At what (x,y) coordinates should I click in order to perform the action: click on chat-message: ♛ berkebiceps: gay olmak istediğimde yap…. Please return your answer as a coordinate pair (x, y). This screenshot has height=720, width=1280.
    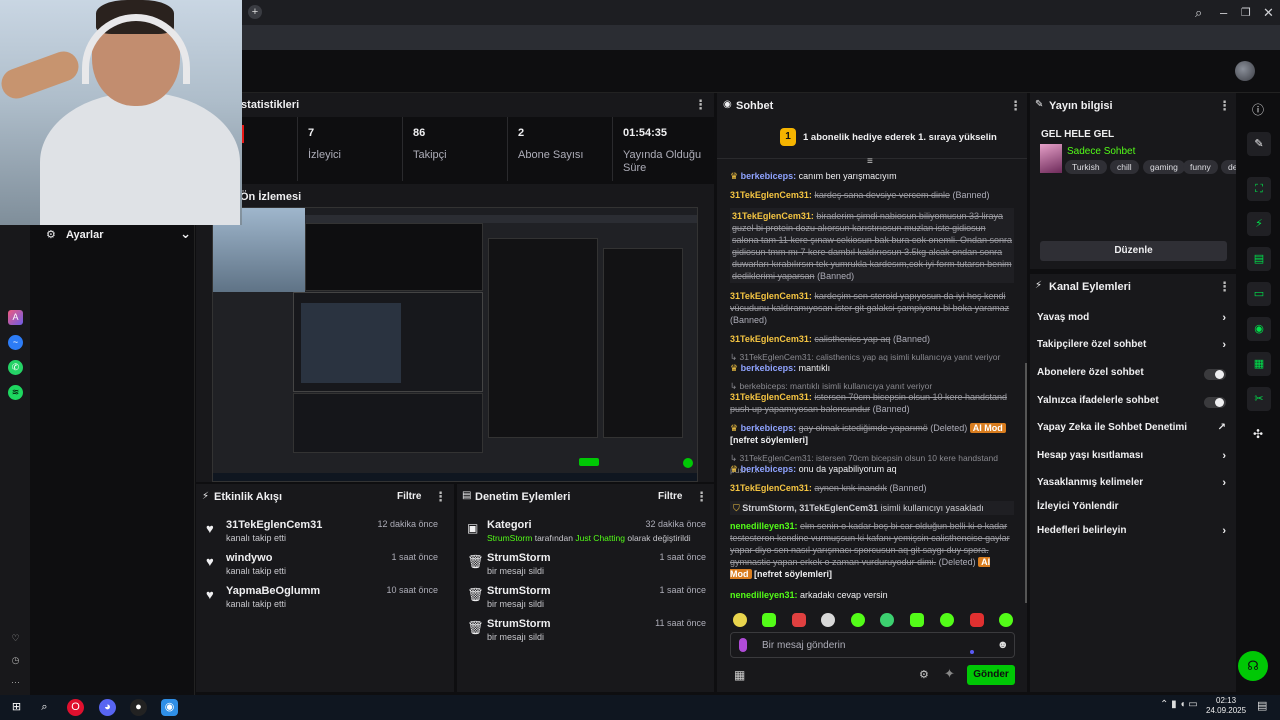
    Looking at the image, I should click on (872, 434).